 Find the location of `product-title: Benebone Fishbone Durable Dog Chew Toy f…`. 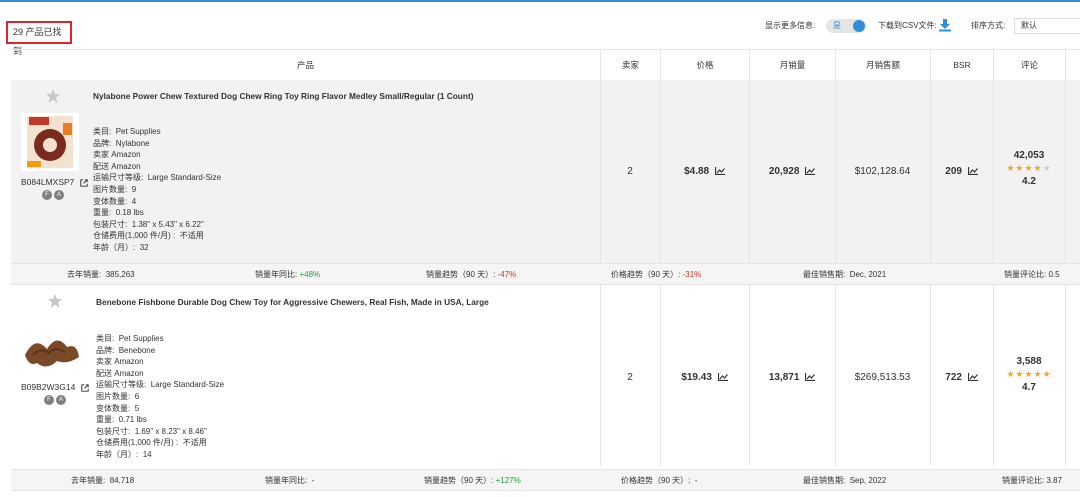

product-title: Benebone Fishbone Durable Dog Chew Toy f… is located at coordinates (292, 302).